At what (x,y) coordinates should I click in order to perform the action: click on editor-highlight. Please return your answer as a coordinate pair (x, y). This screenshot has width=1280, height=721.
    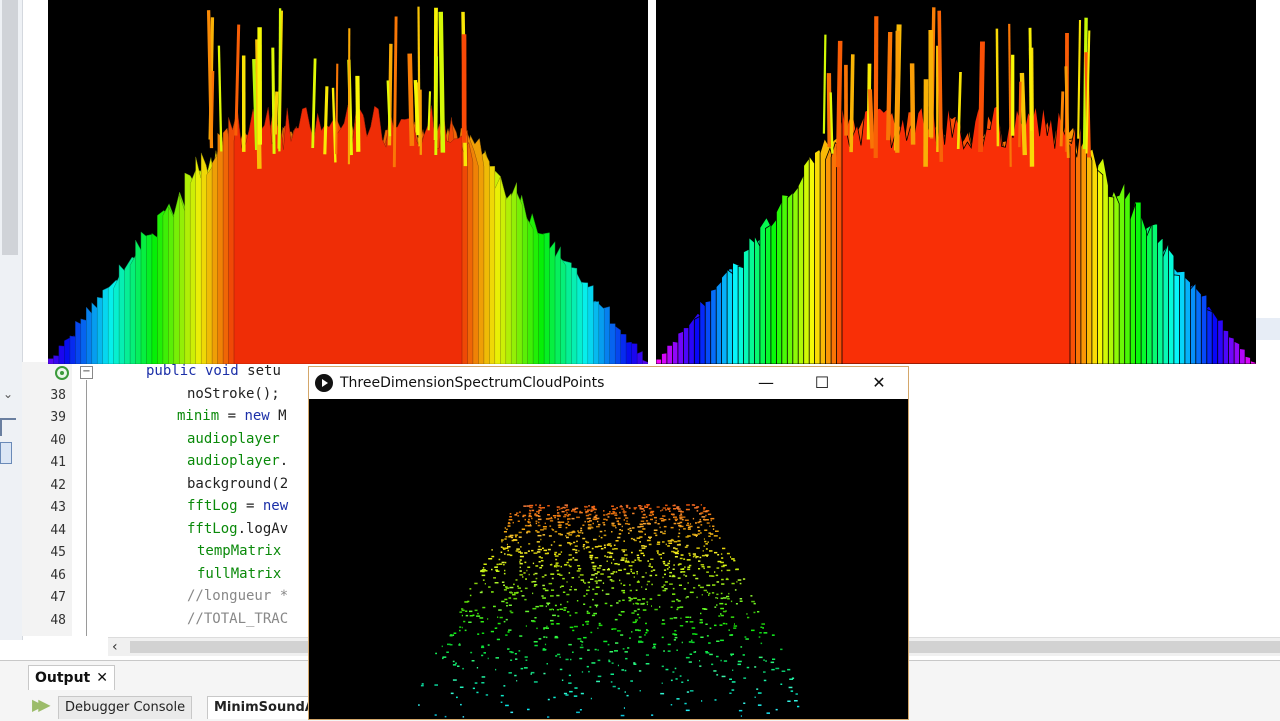
    Looking at the image, I should click on (1268, 329).